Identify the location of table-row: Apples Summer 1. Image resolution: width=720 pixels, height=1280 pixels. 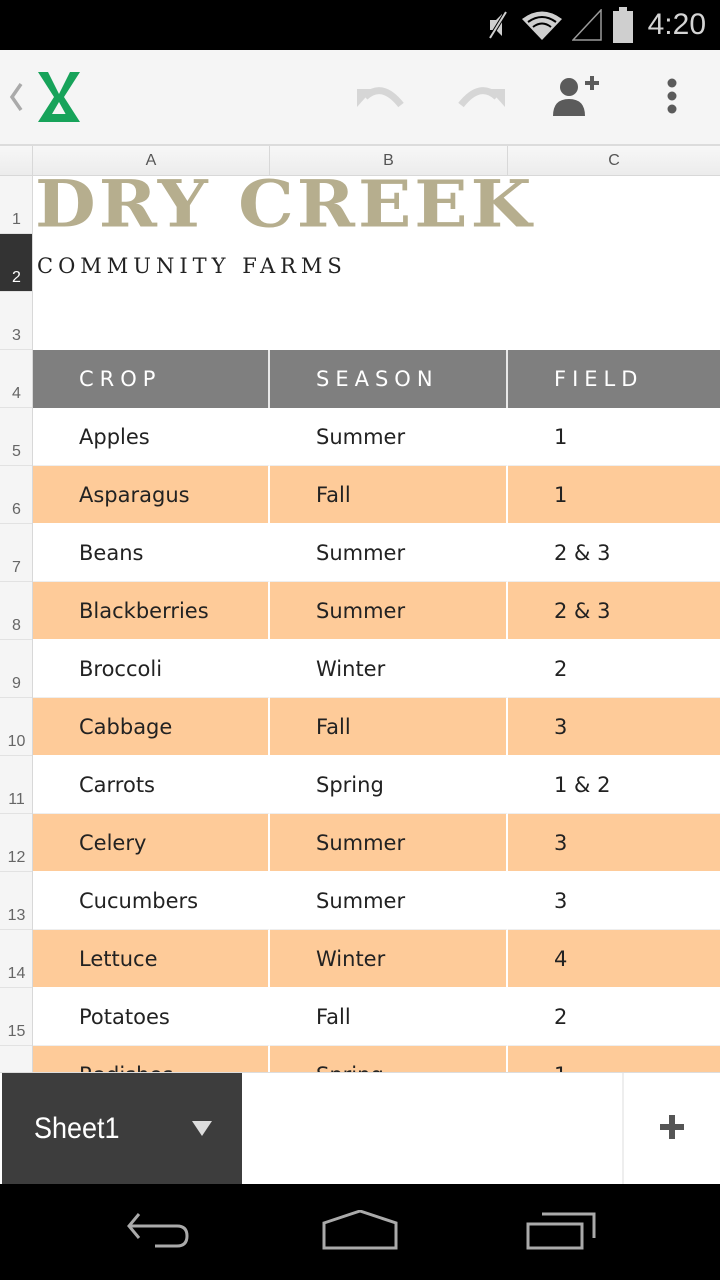
(376, 437).